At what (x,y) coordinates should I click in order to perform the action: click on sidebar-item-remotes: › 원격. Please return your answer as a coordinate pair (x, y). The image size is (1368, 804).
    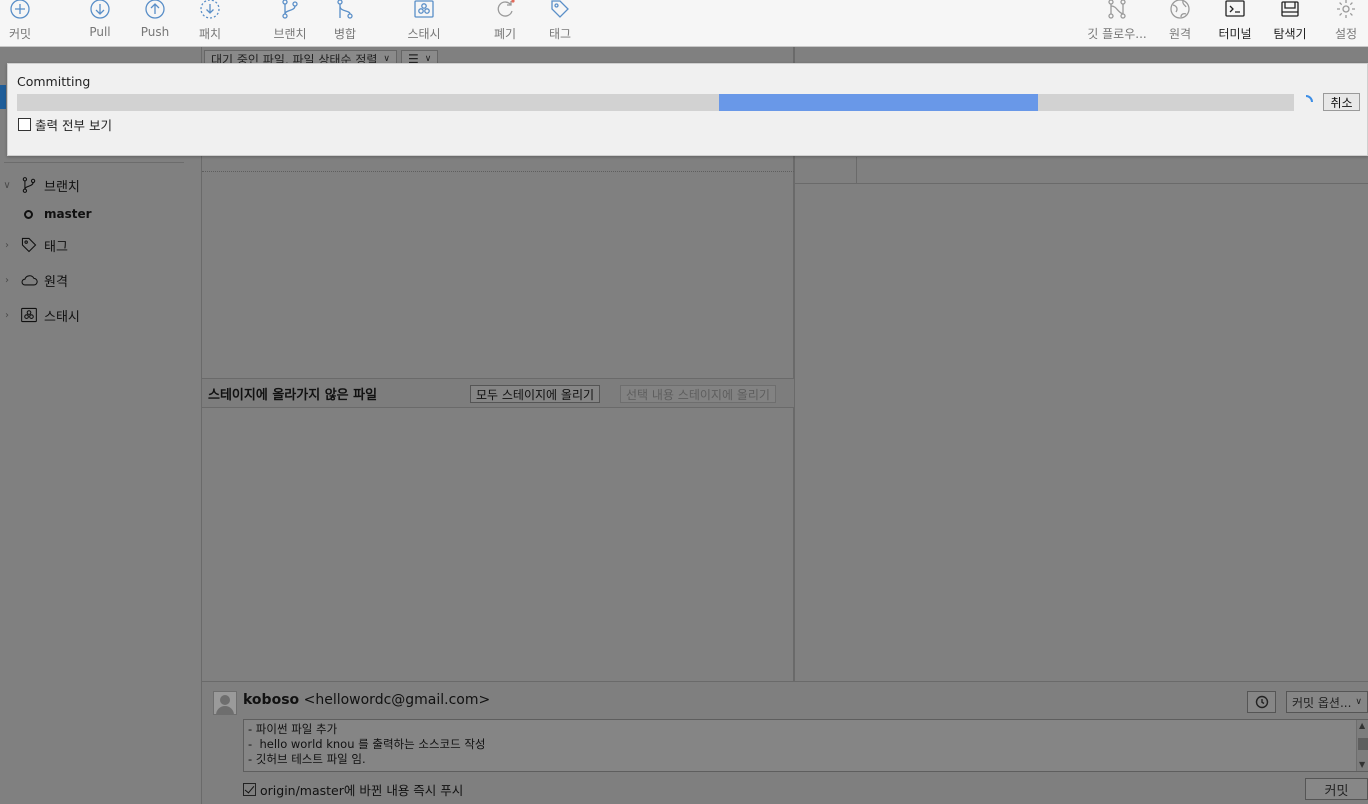
    Looking at the image, I should click on (34, 280).